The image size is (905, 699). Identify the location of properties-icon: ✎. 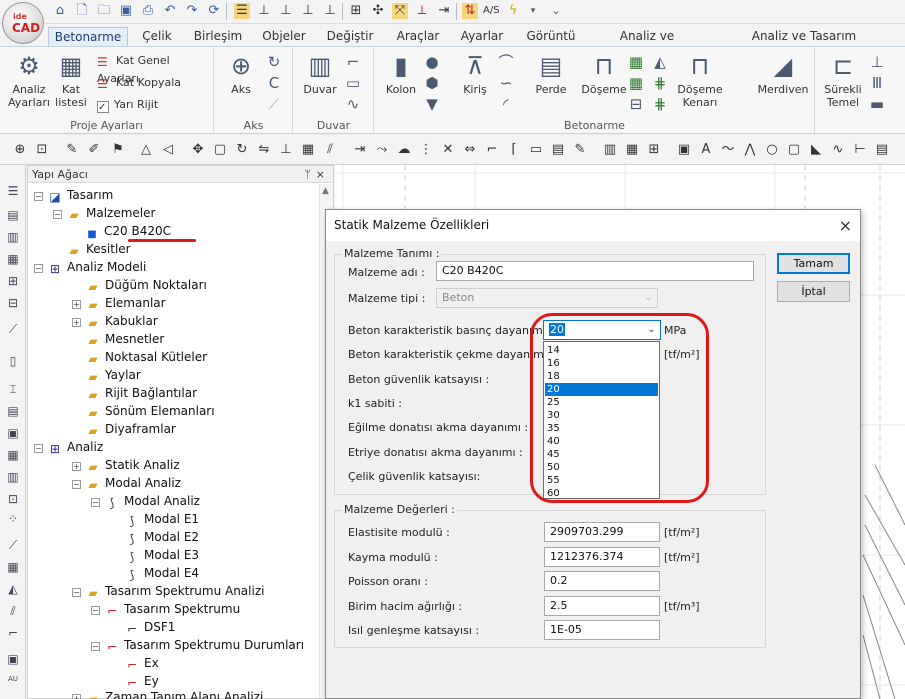
(580, 150).